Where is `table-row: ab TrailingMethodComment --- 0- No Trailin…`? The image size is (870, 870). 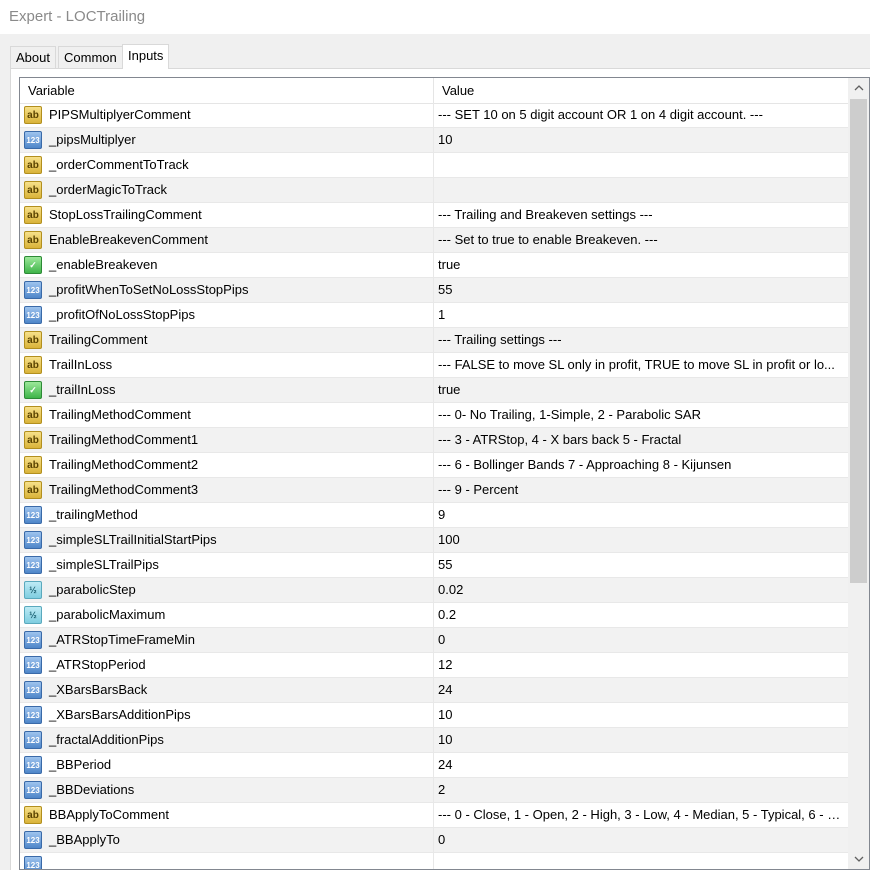
table-row: ab TrailingMethodComment --- 0- No Trailin… is located at coordinates (434, 415).